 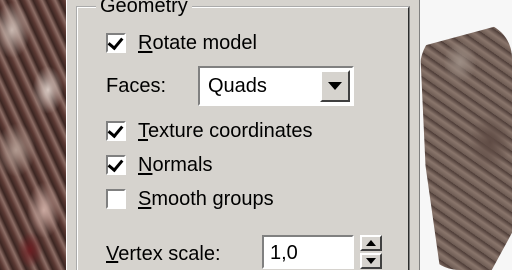 What do you see at coordinates (276, 86) in the screenshot?
I see `faces-select: Quads` at bounding box center [276, 86].